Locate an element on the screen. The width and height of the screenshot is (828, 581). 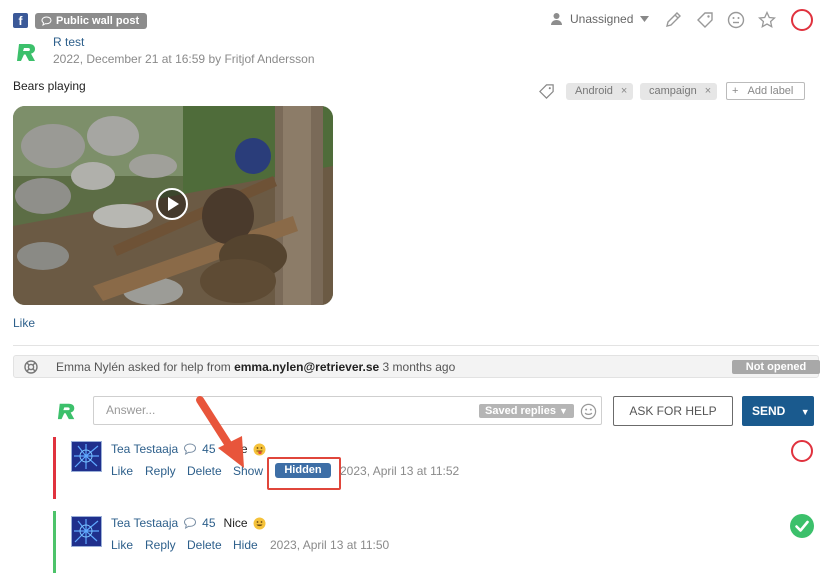
comment-actions: Like Reply Delete Hide is located at coordinates (191, 545).